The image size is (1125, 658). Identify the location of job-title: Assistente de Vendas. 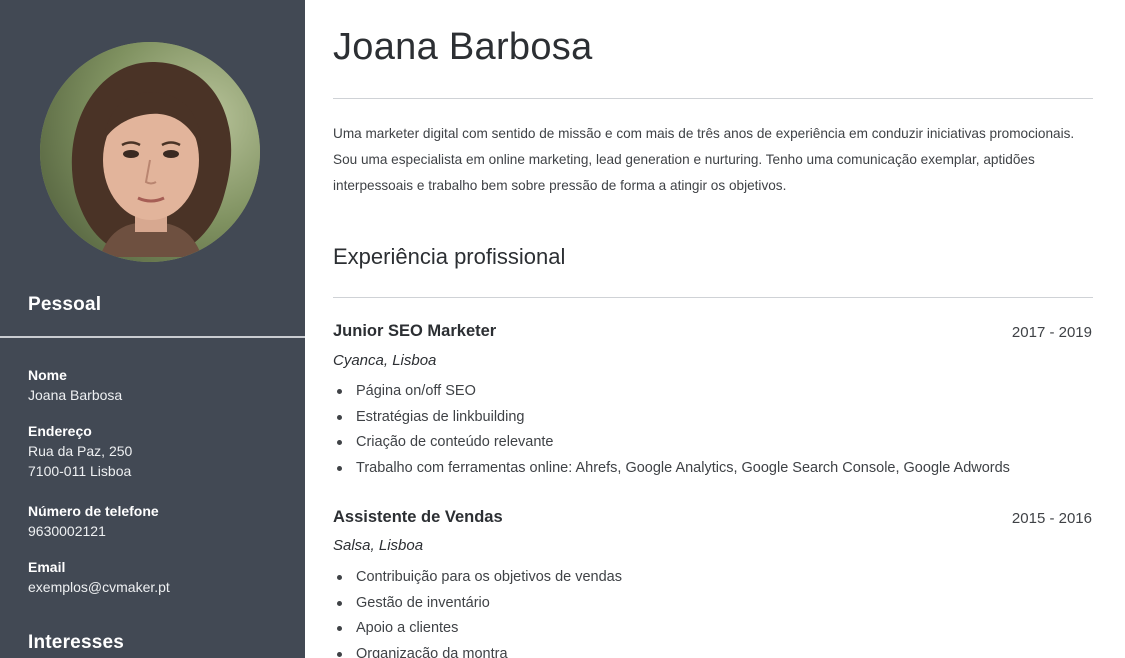
(418, 517).